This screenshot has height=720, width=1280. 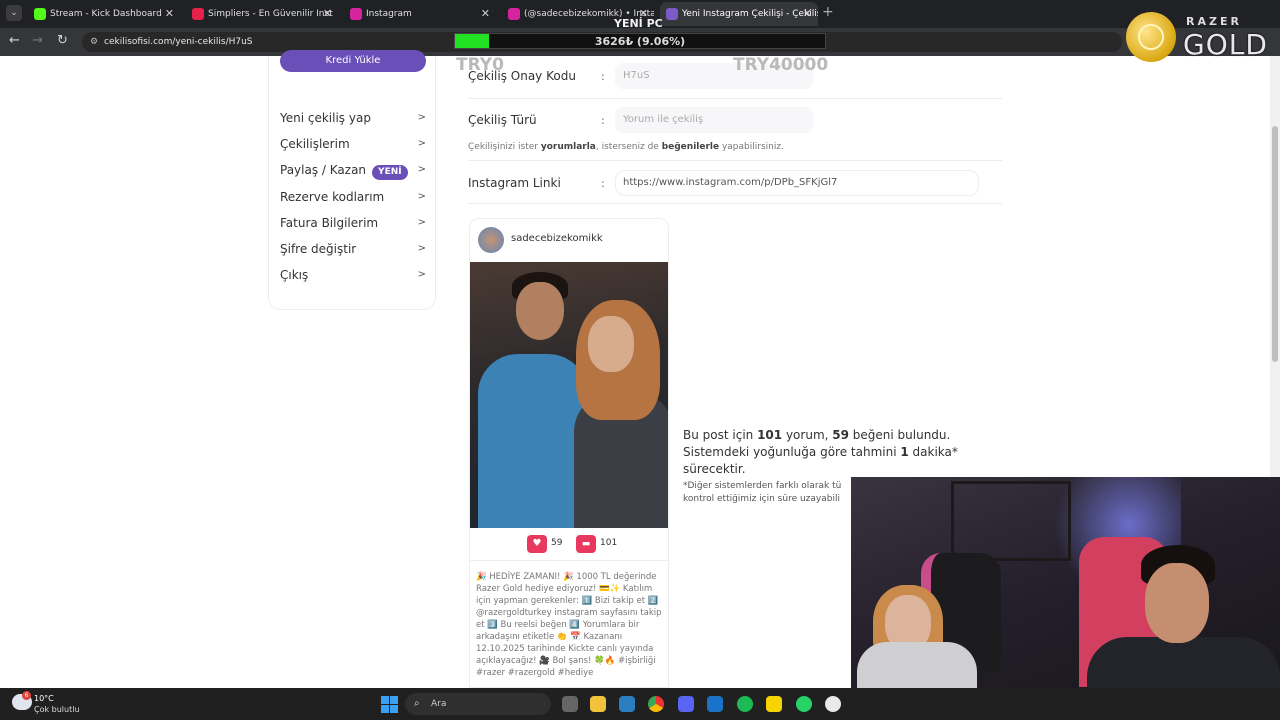 What do you see at coordinates (325, 118) in the screenshot?
I see `sidebar-item-label: Yeni çekiliş yap` at bounding box center [325, 118].